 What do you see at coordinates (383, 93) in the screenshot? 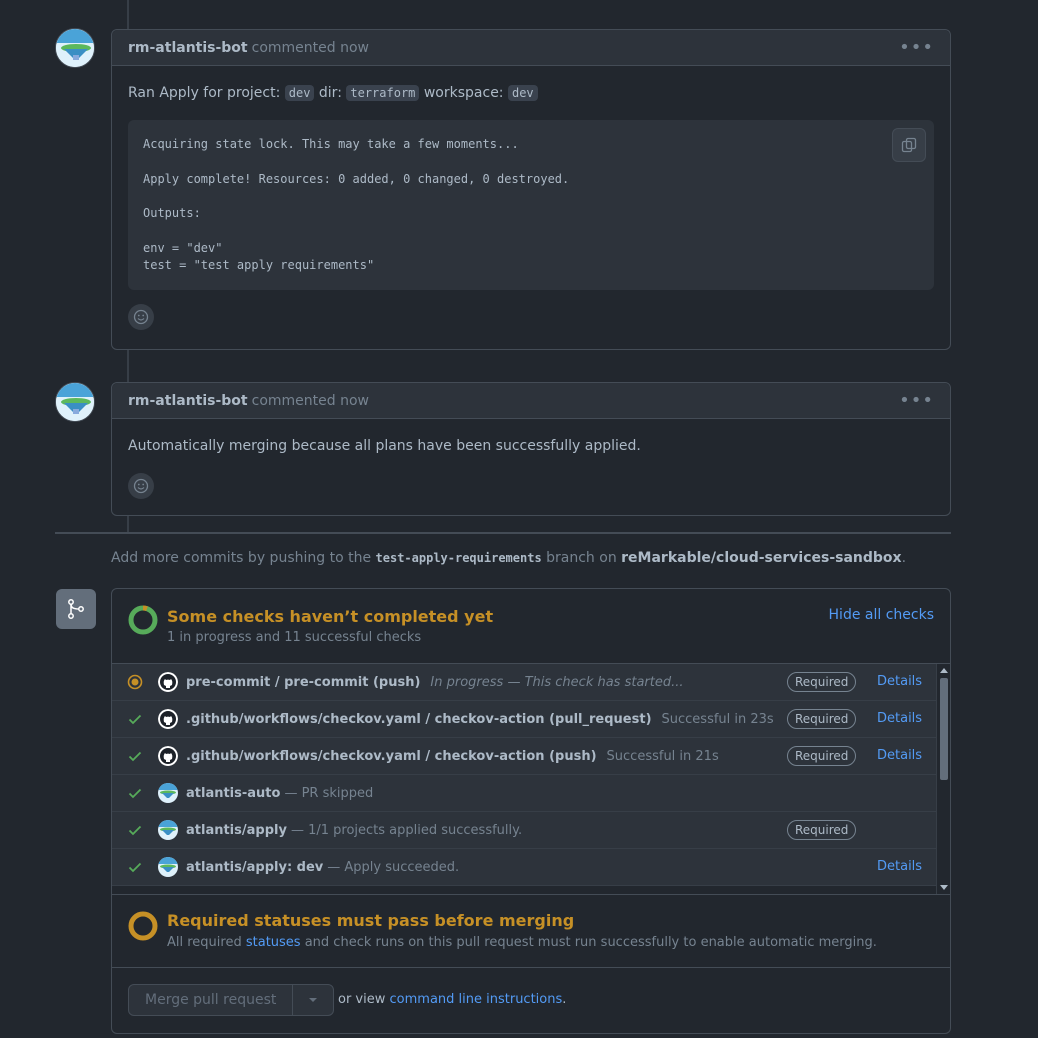
I see `dir-chip: terraform` at bounding box center [383, 93].